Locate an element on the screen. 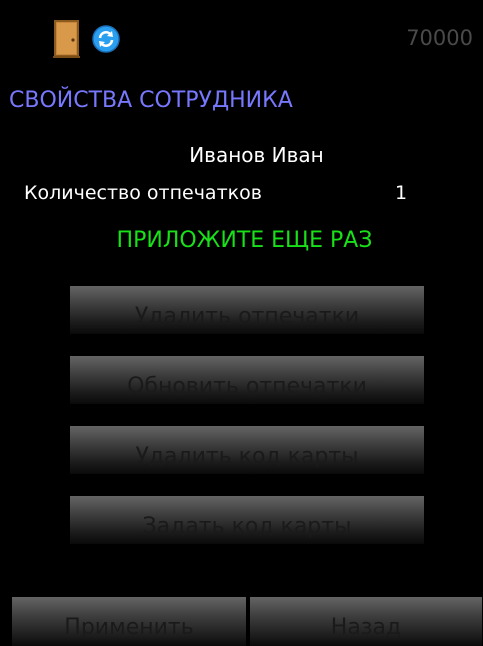  page-title: СВОЙСТВА СОТРУДНИКА is located at coordinates (151, 100).